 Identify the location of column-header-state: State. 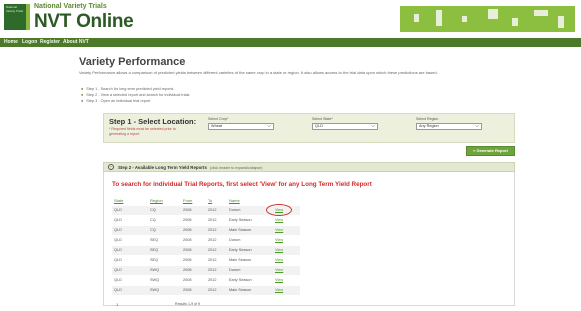
(118, 200).